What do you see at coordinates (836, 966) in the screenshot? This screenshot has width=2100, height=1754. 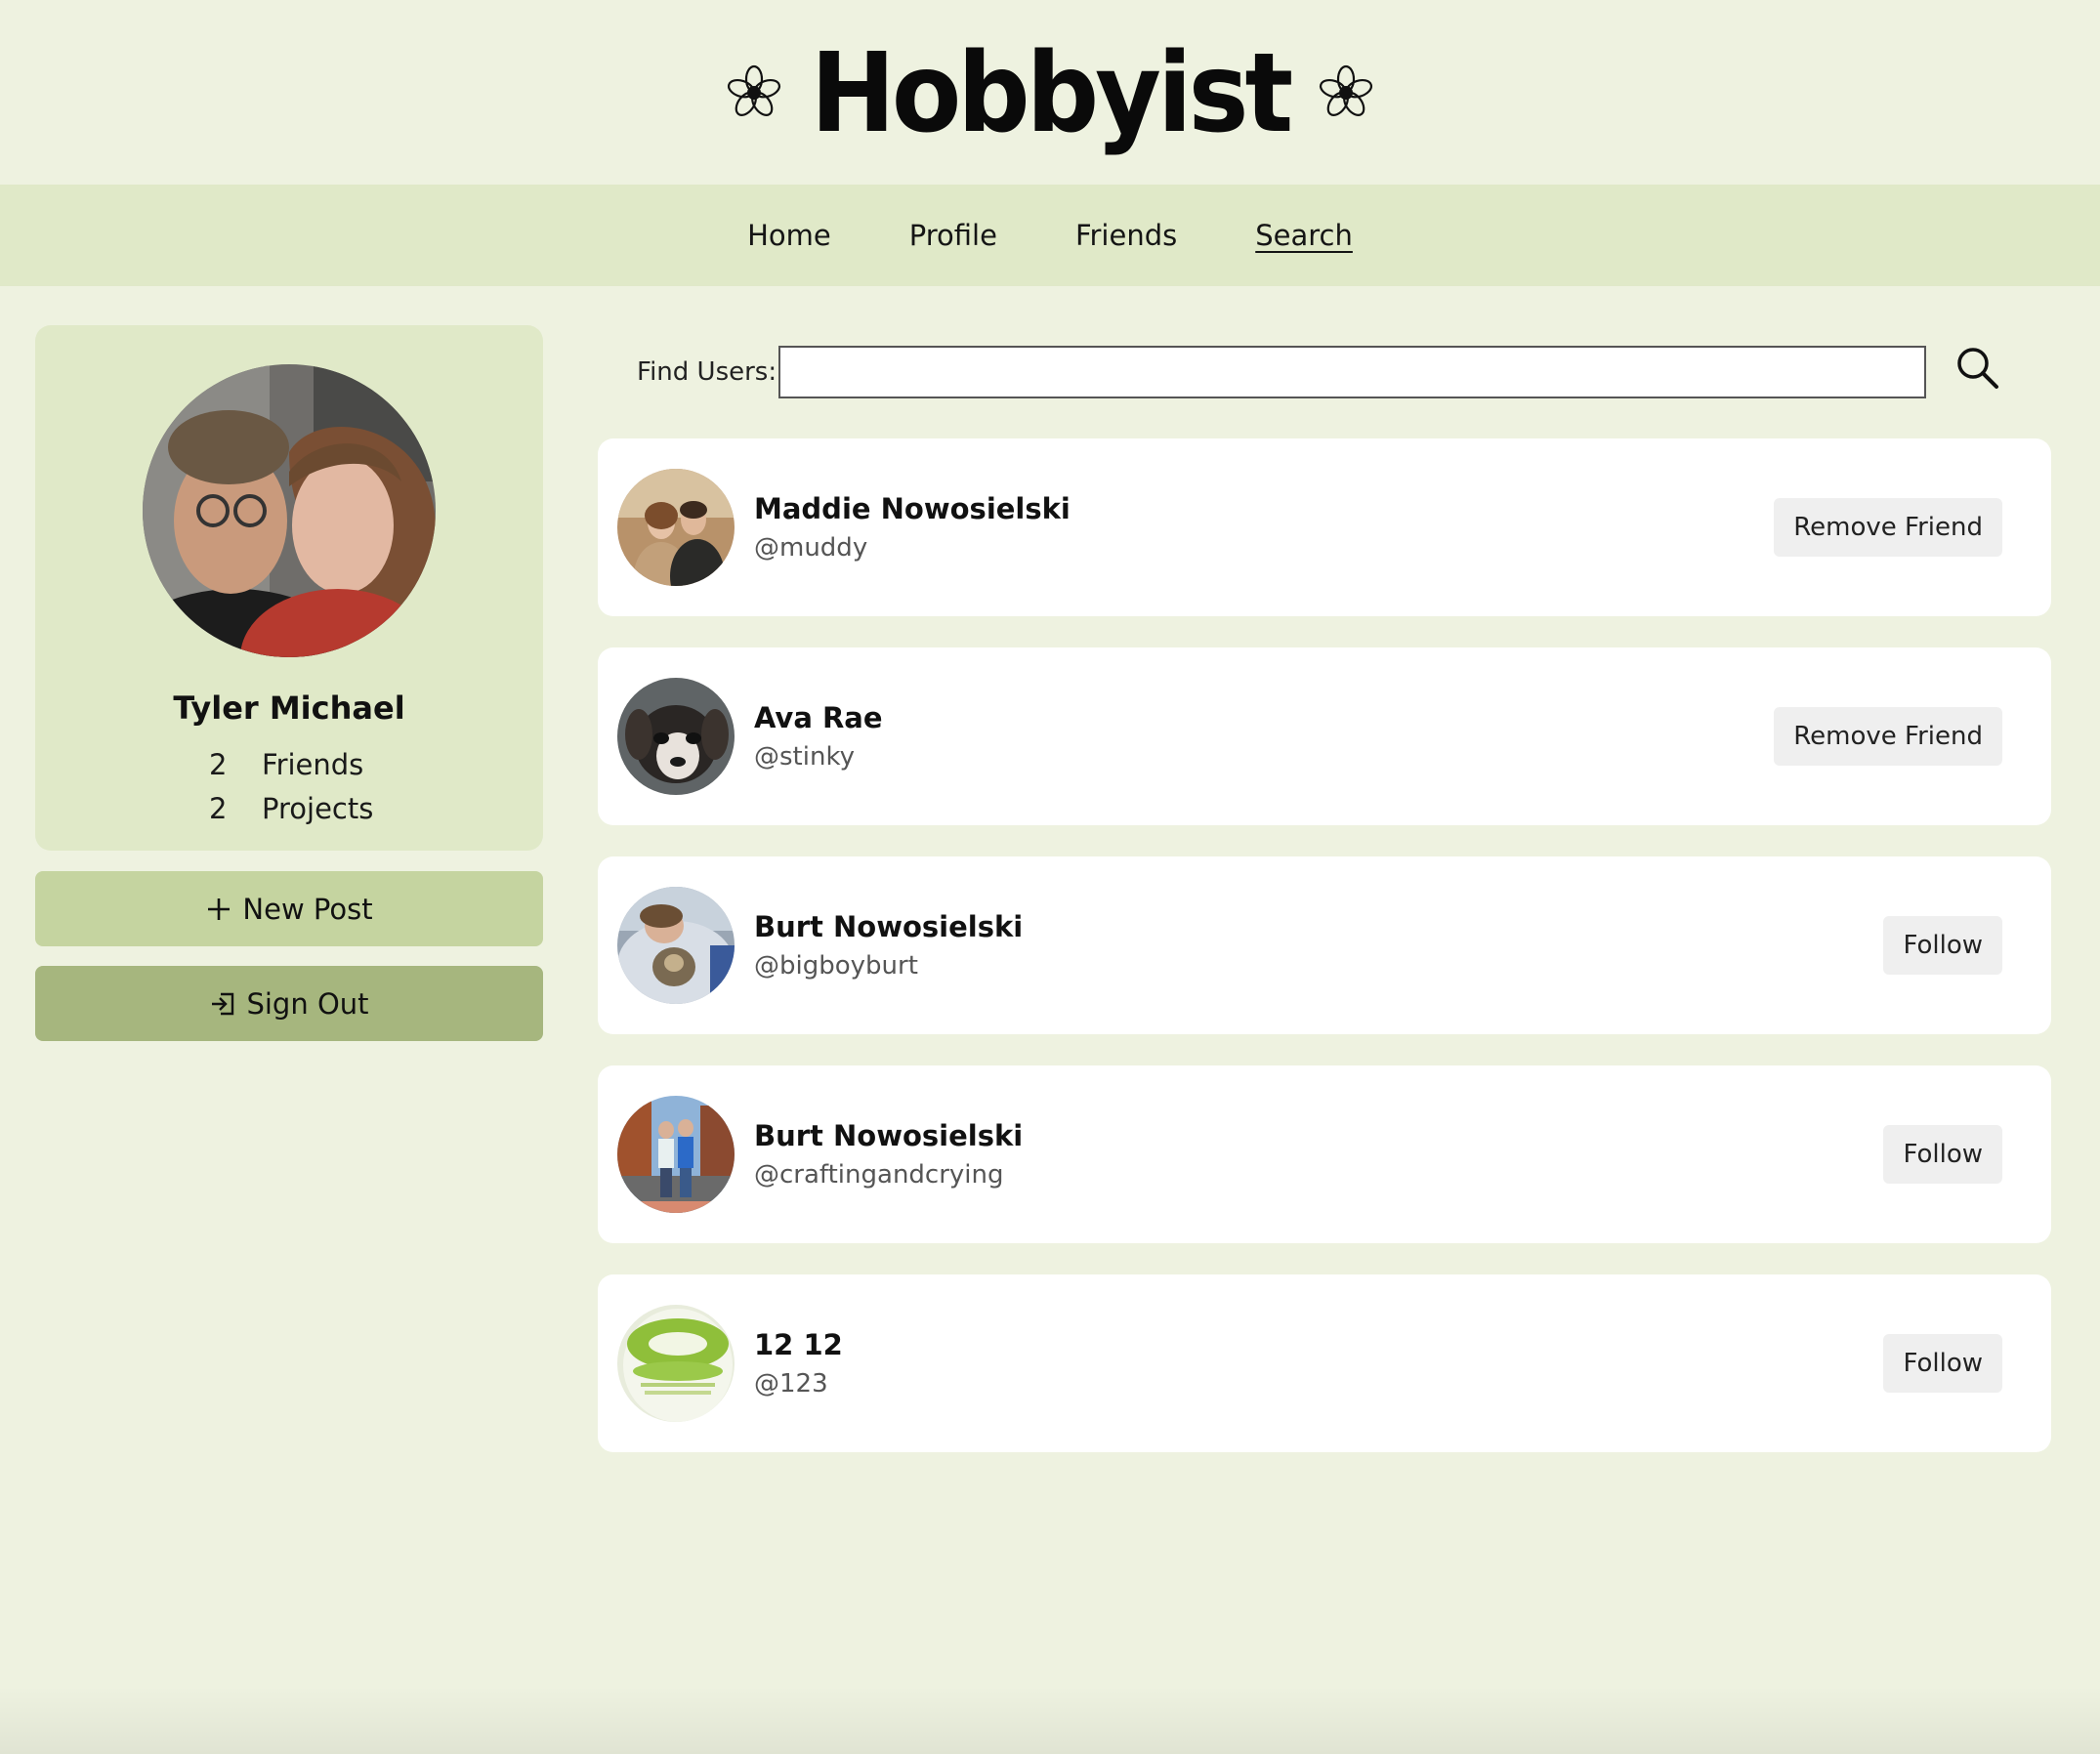 I see `user-handle: @bigboyburt` at bounding box center [836, 966].